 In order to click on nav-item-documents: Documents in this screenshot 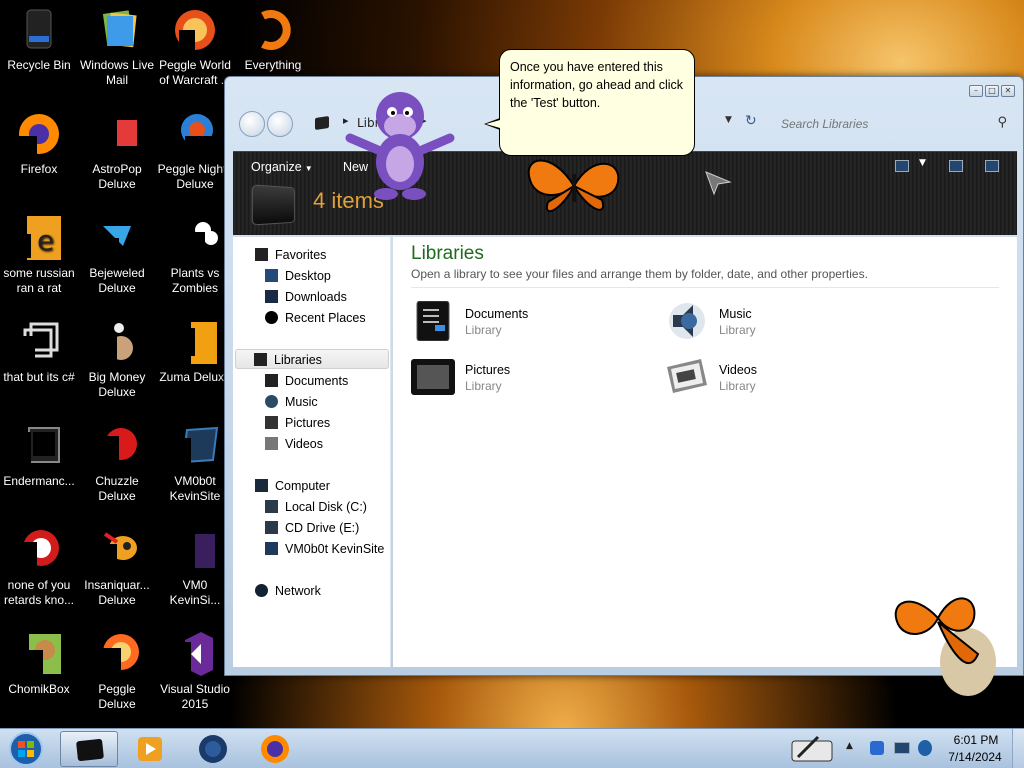, I will do `click(312, 381)`.